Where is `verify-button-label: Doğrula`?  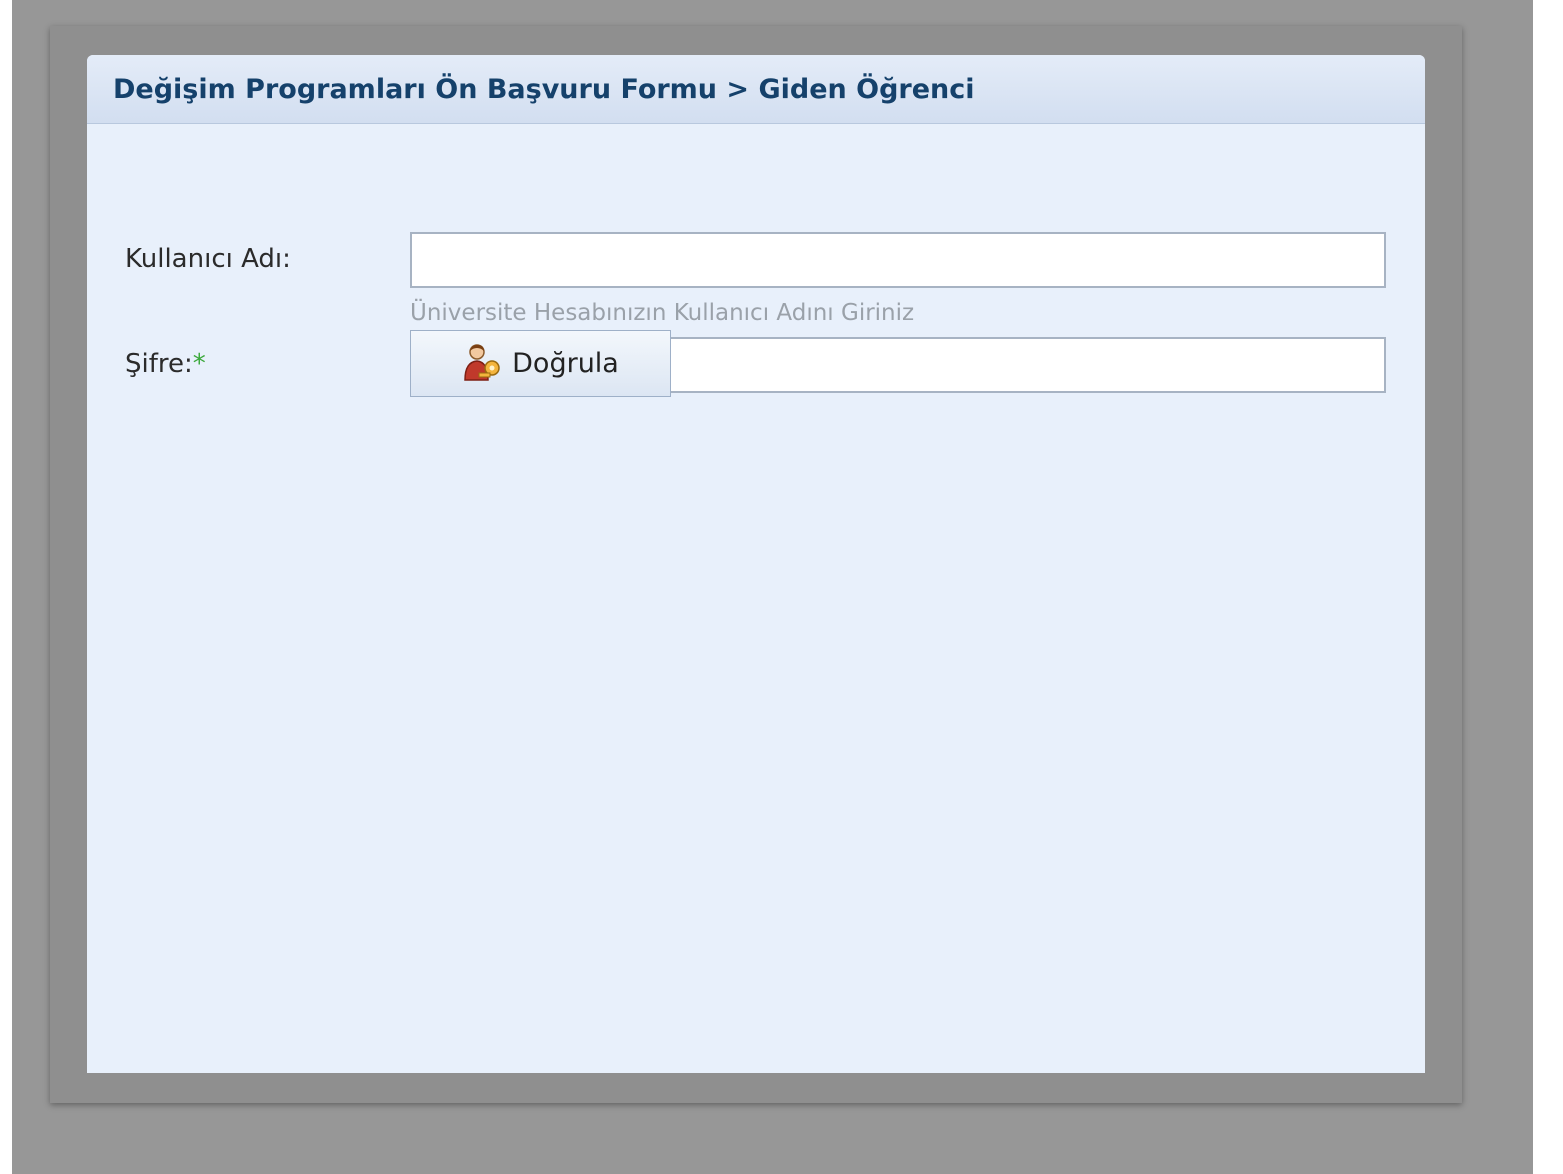 verify-button-label: Doğrula is located at coordinates (565, 363).